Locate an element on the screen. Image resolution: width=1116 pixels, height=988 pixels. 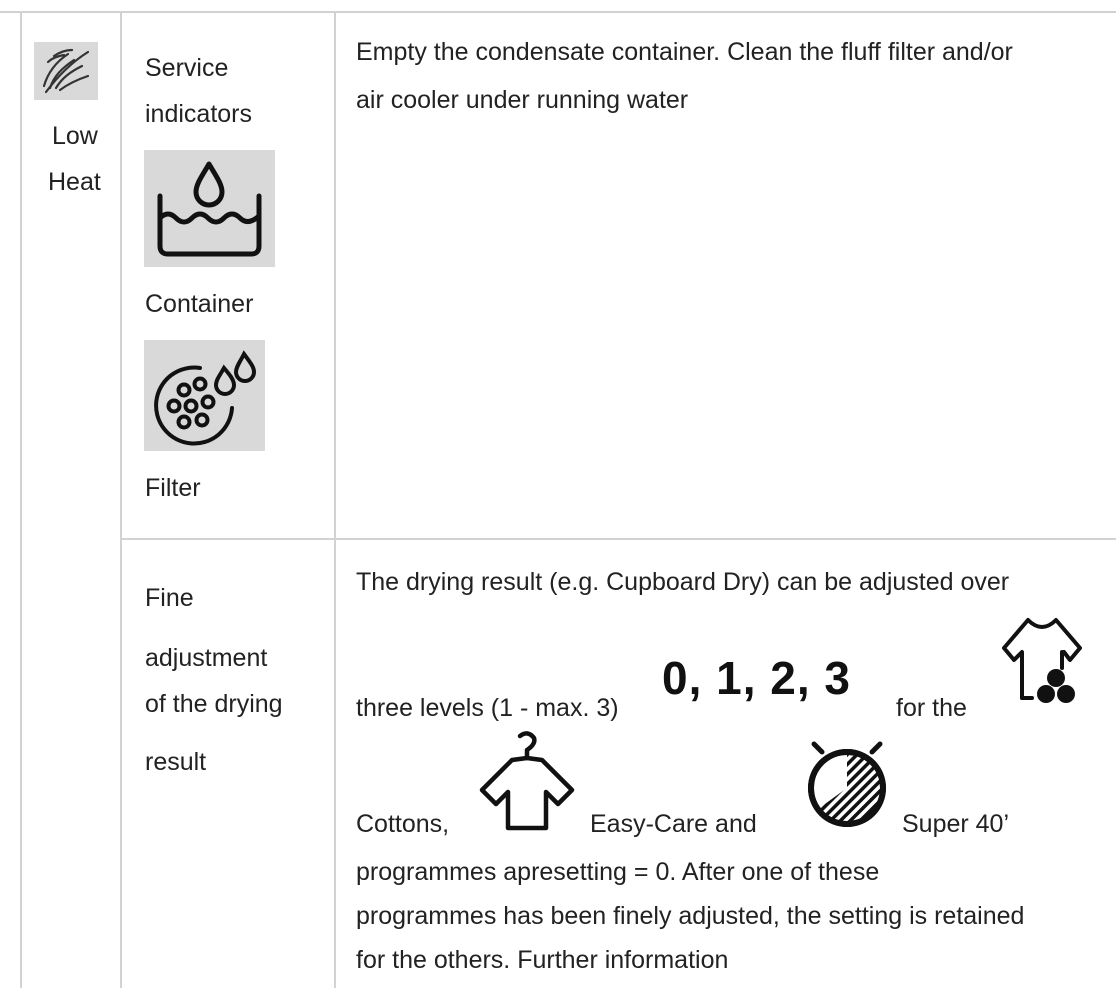
table-left-border is located at coordinates (21, 499).